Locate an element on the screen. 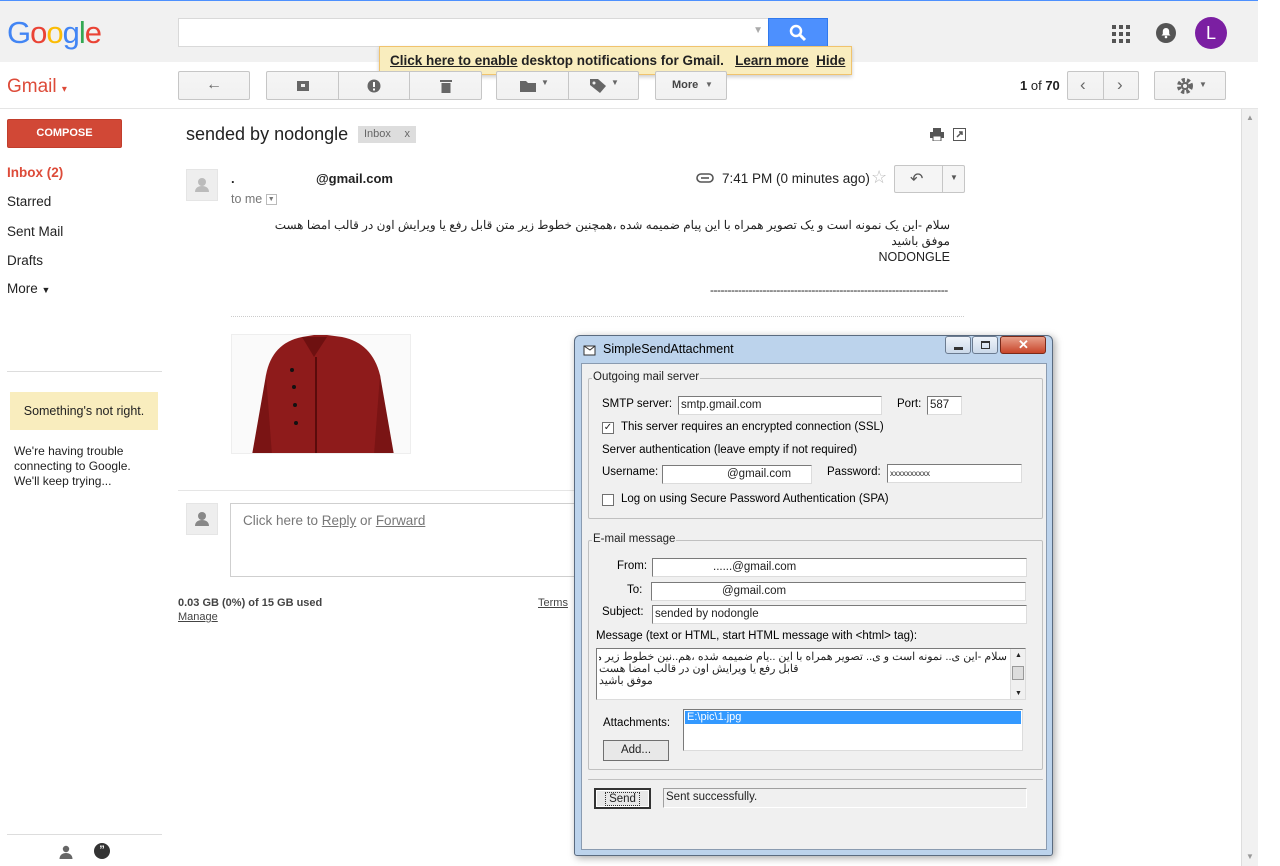 This screenshot has height=866, width=1280. reply-more-caret-icon: ▼ is located at coordinates (954, 177).